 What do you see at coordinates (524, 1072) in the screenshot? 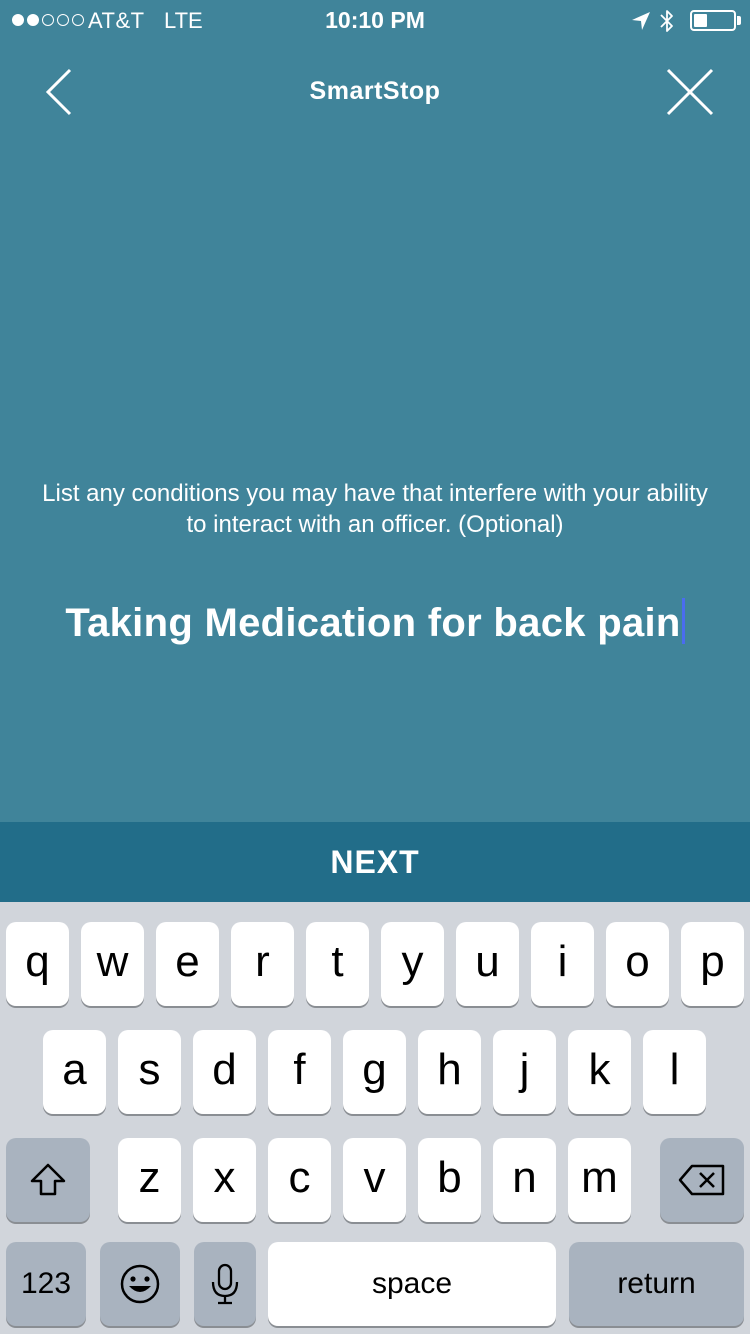
I see `key-j: j` at bounding box center [524, 1072].